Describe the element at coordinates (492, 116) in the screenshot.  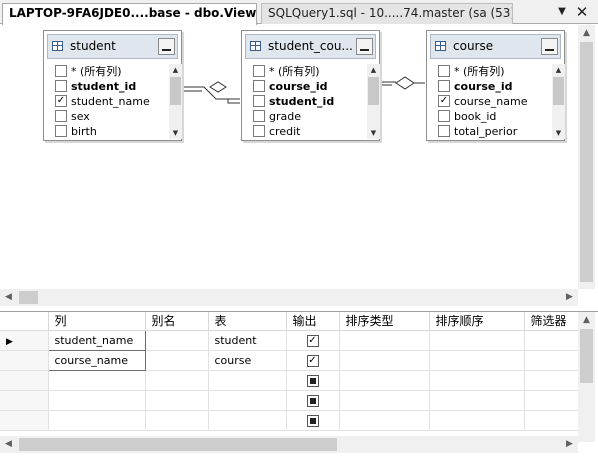
I see `table-column-item: book_id` at that location.